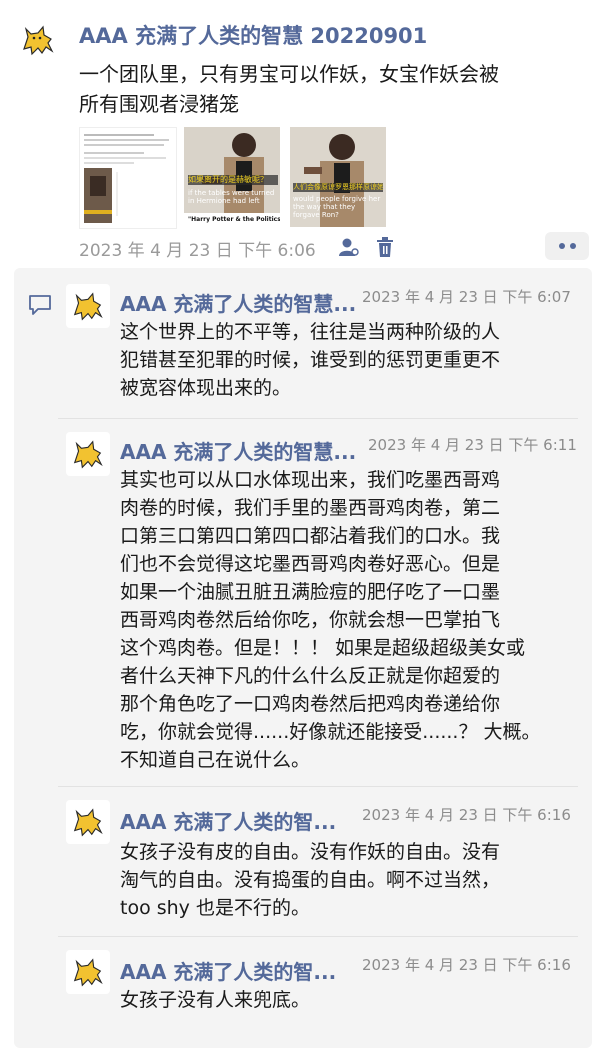 The height and width of the screenshot is (1048, 606). What do you see at coordinates (215, 908) in the screenshot?
I see `comment-line: too shy 也是不行的。` at bounding box center [215, 908].